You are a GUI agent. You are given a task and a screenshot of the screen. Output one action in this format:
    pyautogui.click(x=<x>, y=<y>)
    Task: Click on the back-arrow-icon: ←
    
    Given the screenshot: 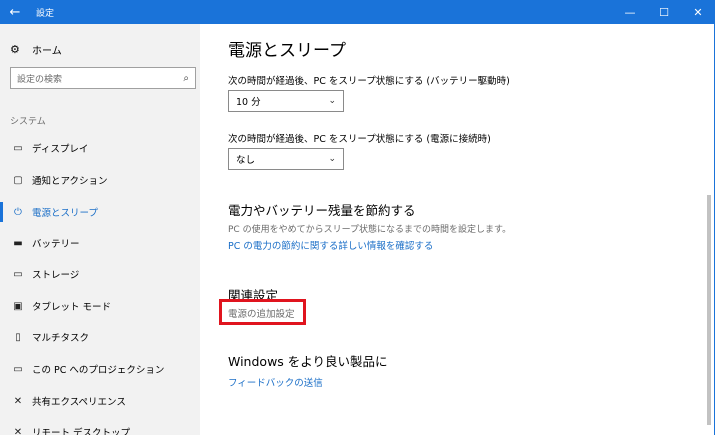 What is the action you would take?
    pyautogui.click(x=15, y=12)
    